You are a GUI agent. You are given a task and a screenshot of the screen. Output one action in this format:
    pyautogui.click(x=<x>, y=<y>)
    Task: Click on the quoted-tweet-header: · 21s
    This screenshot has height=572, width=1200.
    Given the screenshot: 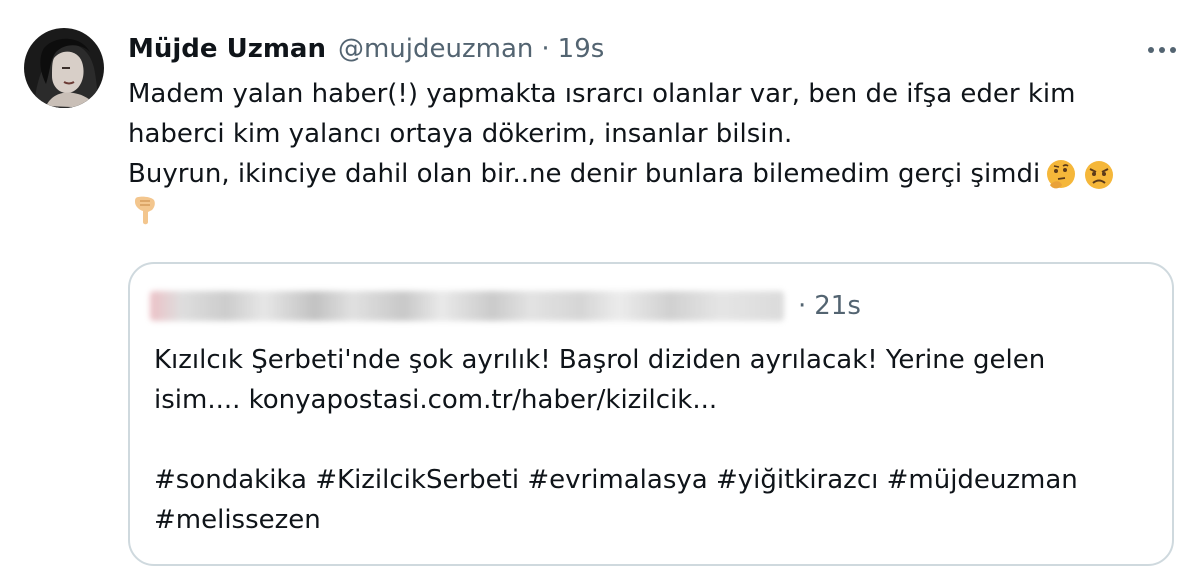 What is the action you would take?
    pyautogui.click(x=505, y=306)
    